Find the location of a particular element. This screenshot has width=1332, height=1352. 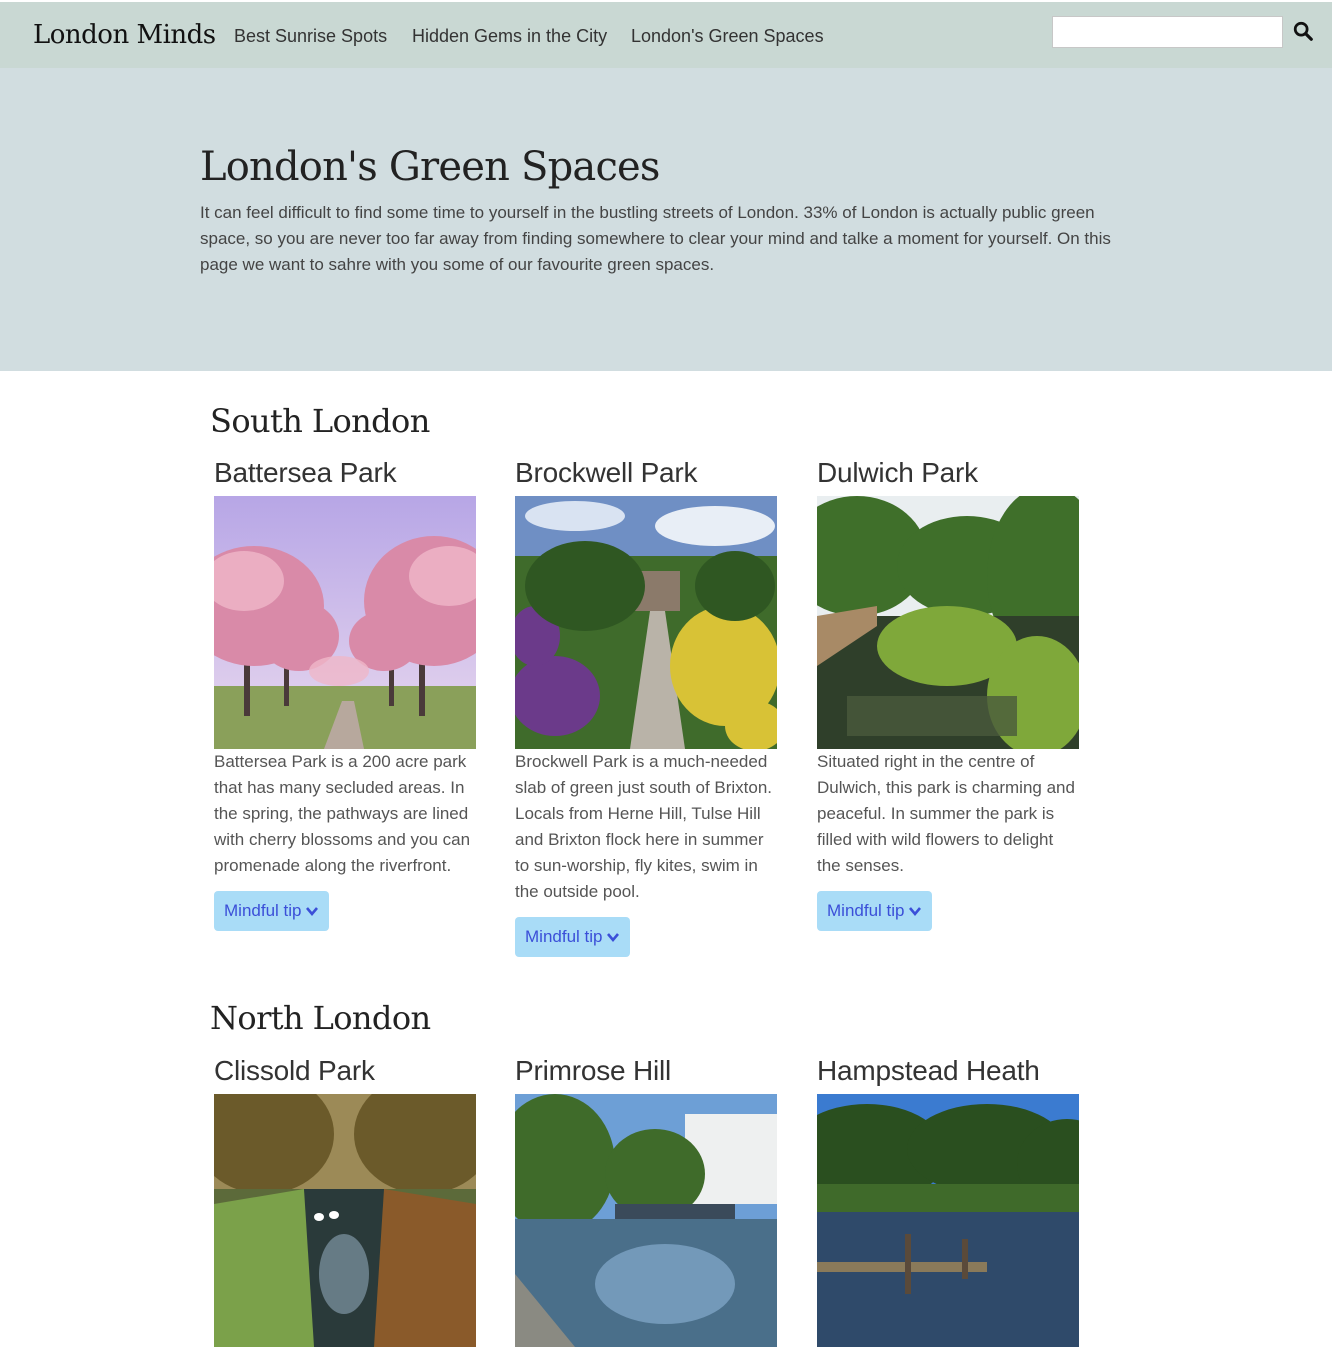

park-card-clissold: Clissold Park is located at coordinates (345, 1201).